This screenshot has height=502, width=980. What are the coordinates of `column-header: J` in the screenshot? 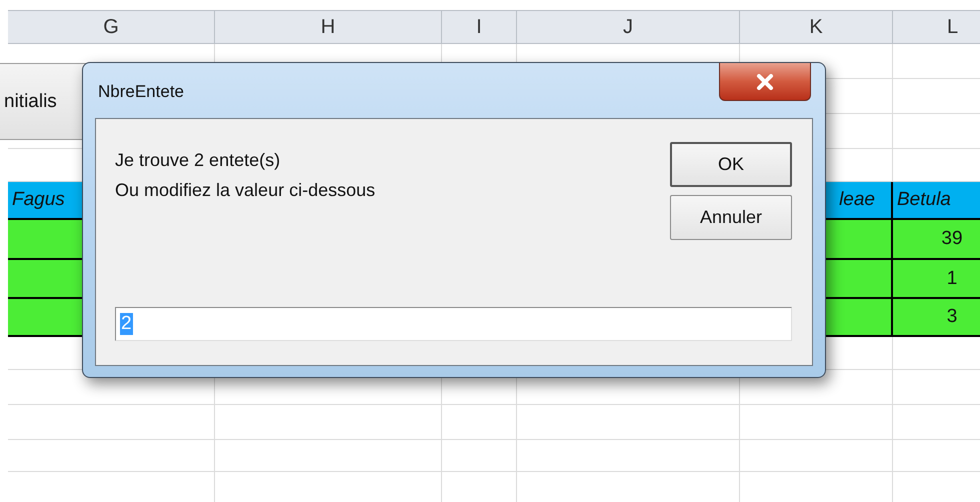 It's located at (628, 27).